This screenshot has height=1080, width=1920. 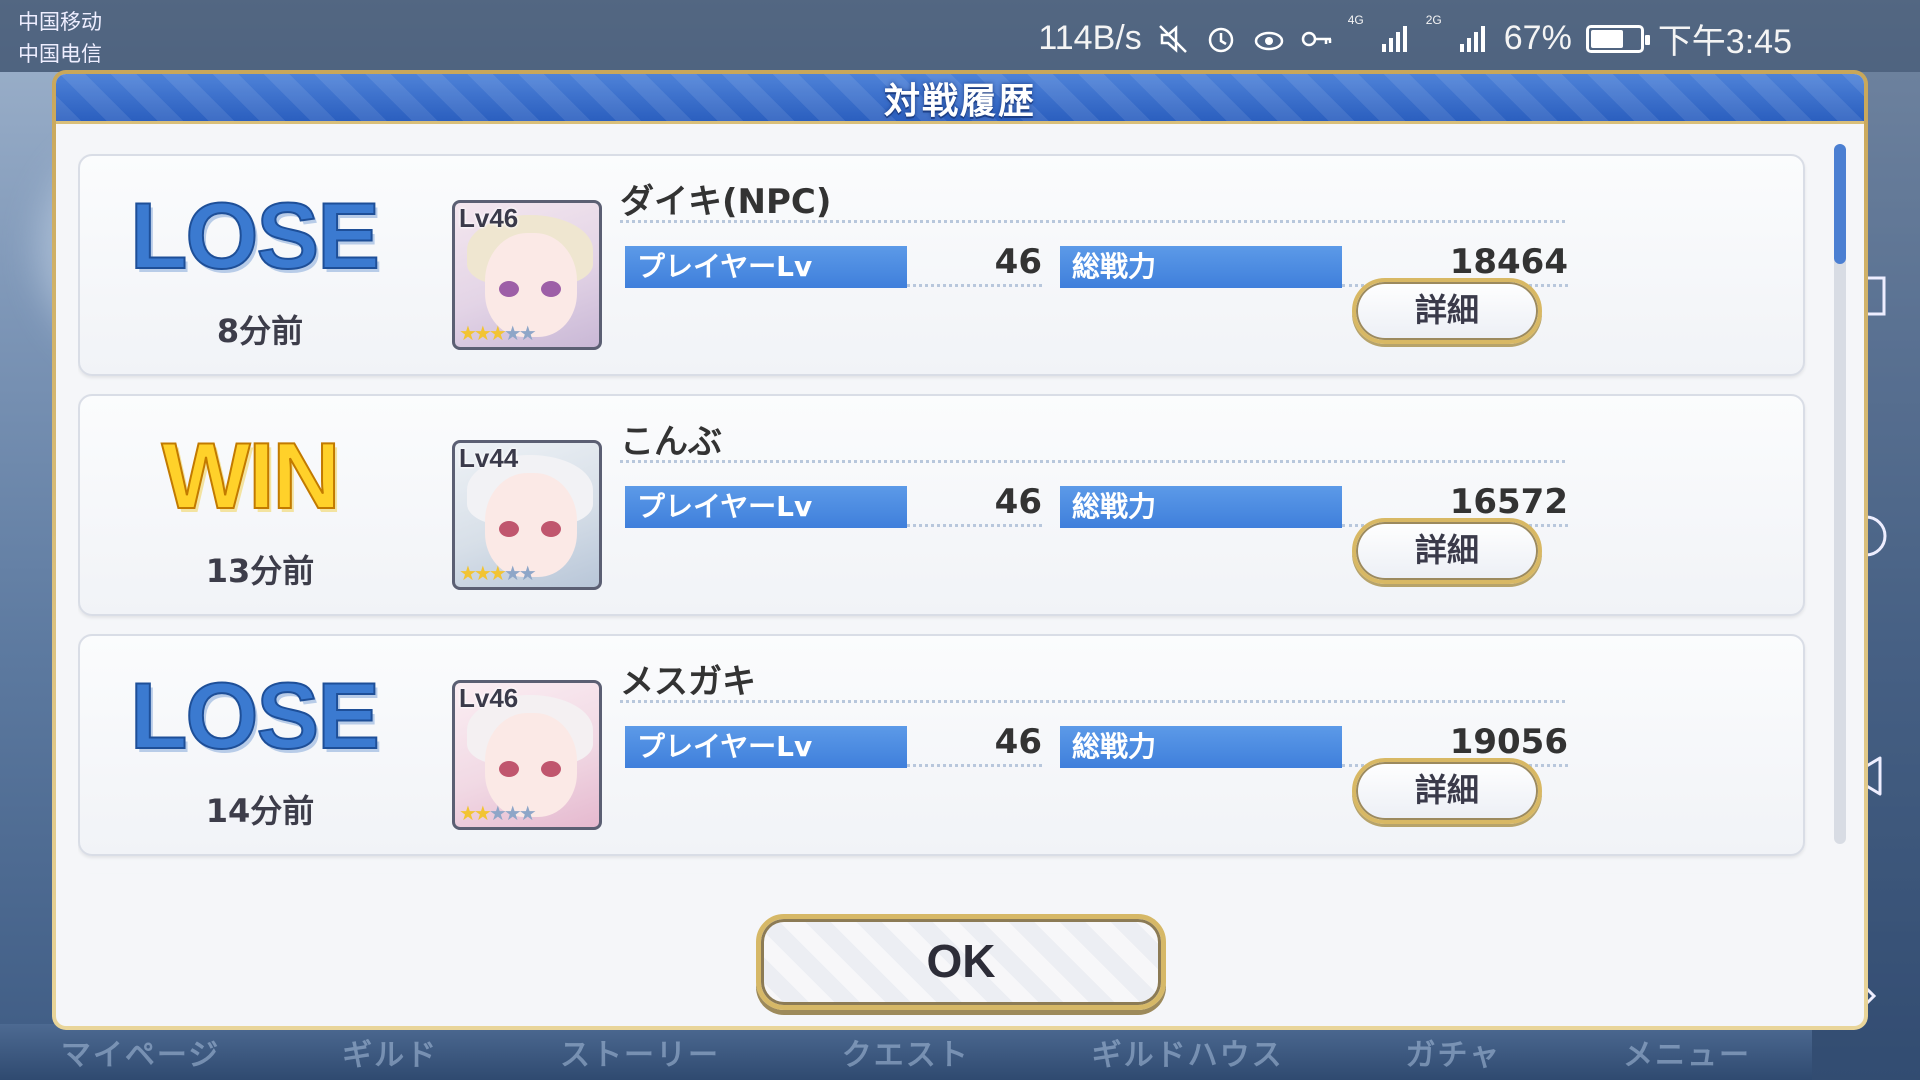 What do you see at coordinates (961, 962) in the screenshot?
I see `ok-button: OK` at bounding box center [961, 962].